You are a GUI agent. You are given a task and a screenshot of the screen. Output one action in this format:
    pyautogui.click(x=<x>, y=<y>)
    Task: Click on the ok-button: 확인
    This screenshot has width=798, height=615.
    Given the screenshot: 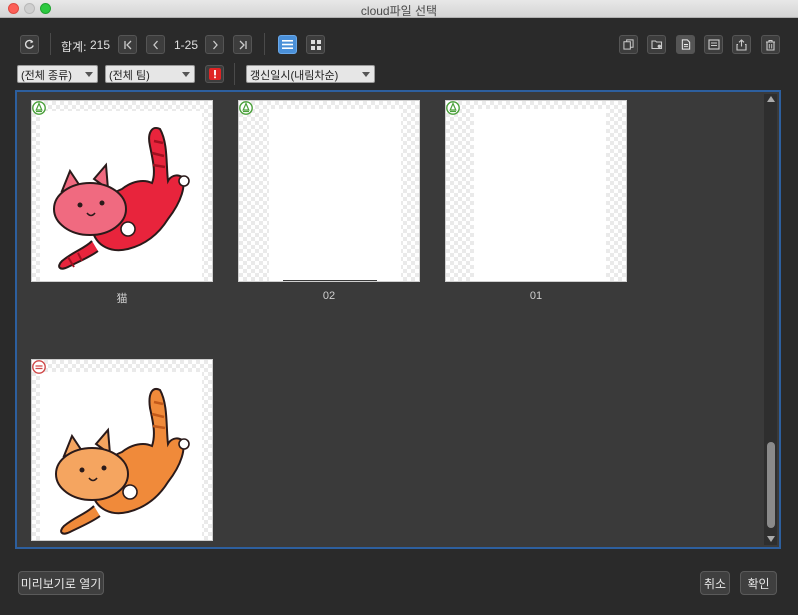 What is the action you would take?
    pyautogui.click(x=758, y=583)
    